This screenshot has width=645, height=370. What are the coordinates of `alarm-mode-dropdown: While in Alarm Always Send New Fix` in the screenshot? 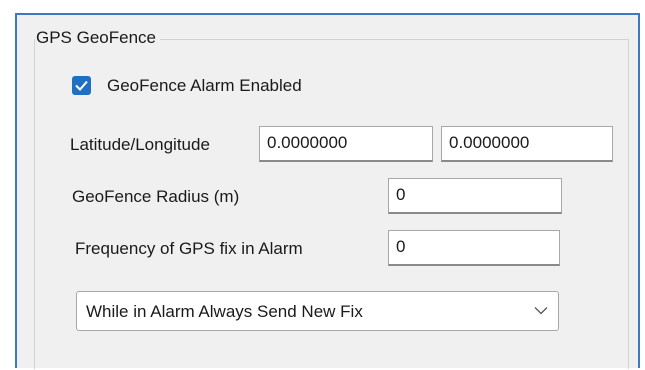 It's located at (317, 311).